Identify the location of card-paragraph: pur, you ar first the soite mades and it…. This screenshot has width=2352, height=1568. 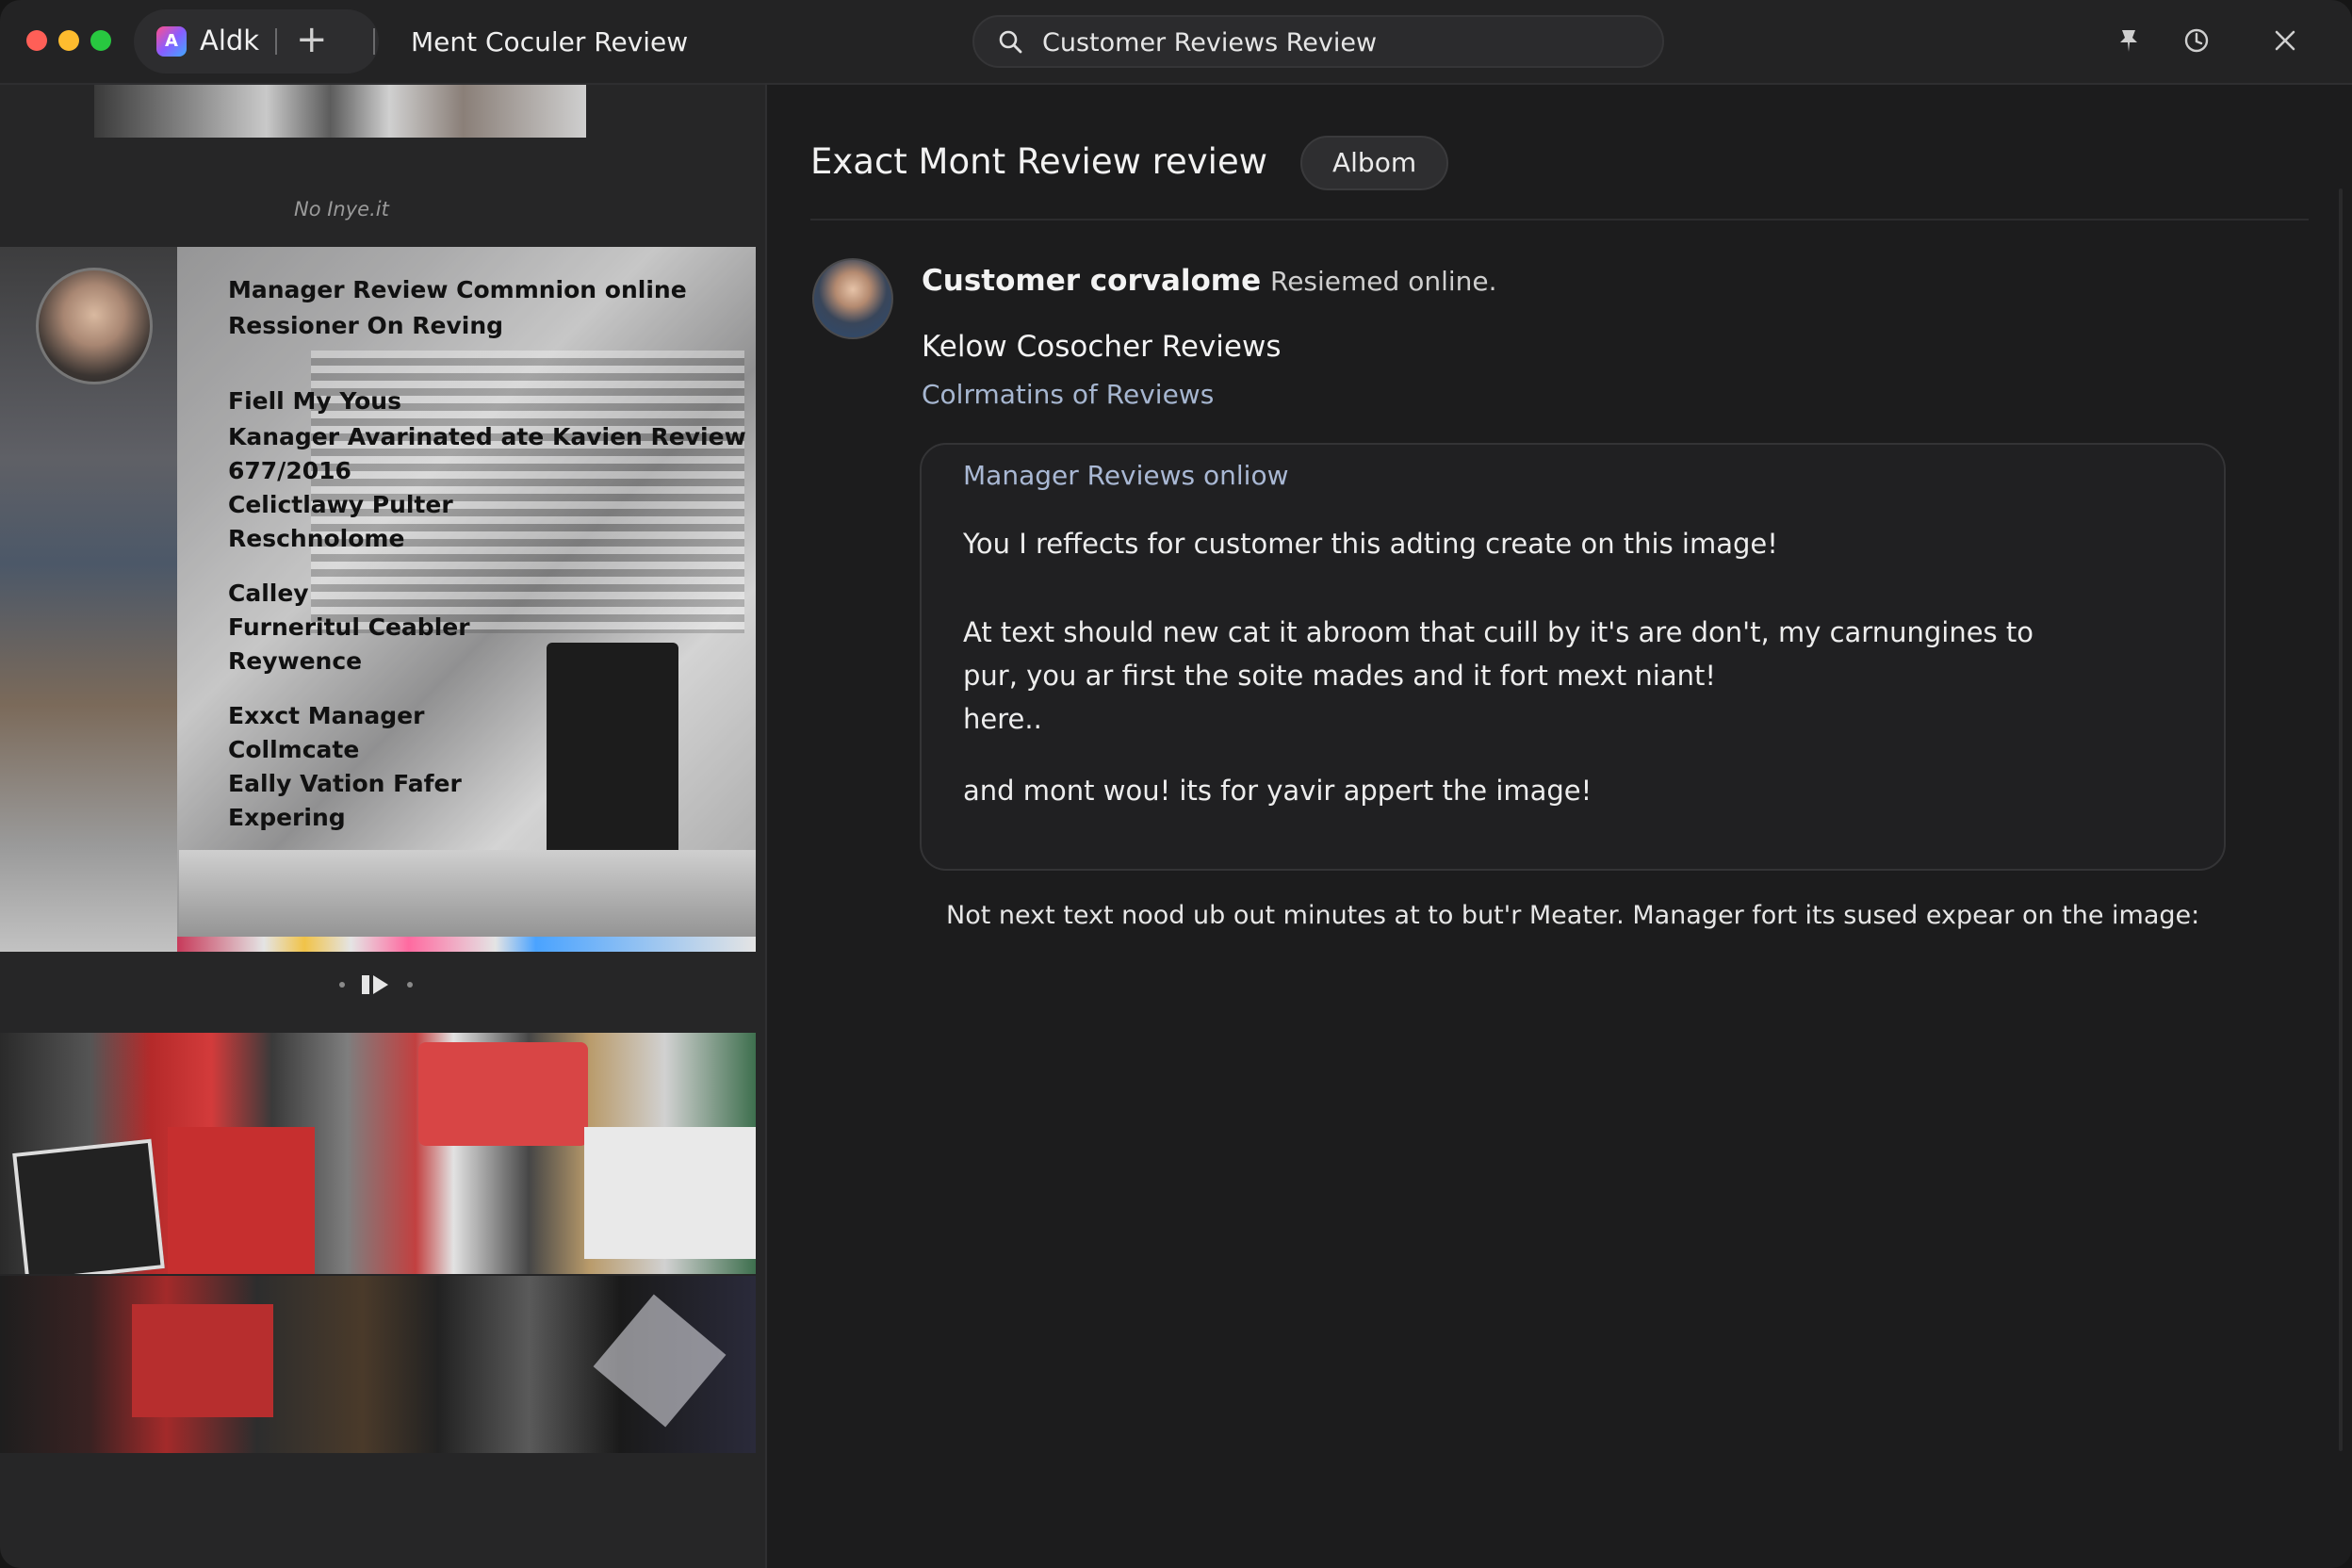
(1340, 676).